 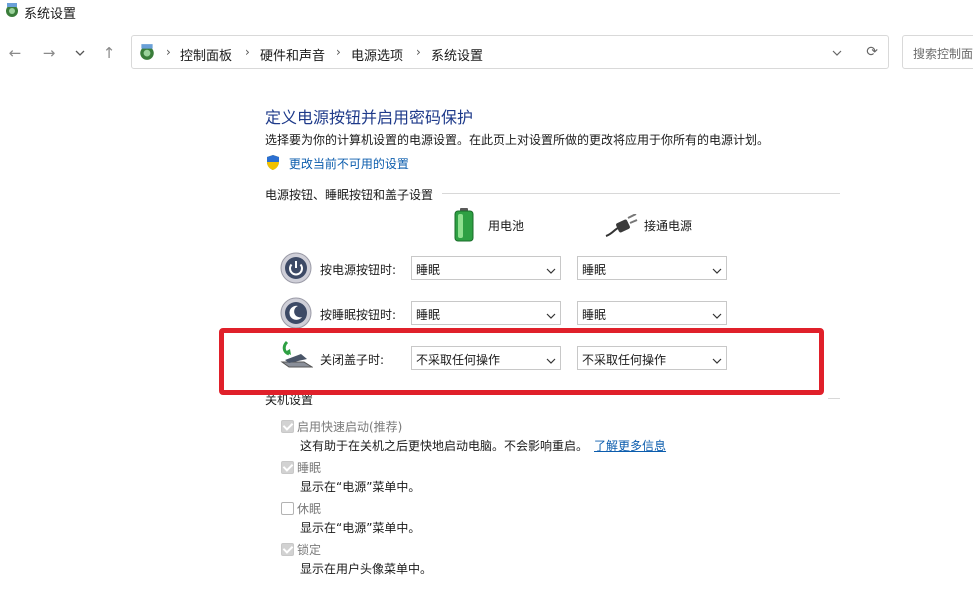 What do you see at coordinates (486, 313) in the screenshot?
I see `sleep-button-battery-select: 睡眠` at bounding box center [486, 313].